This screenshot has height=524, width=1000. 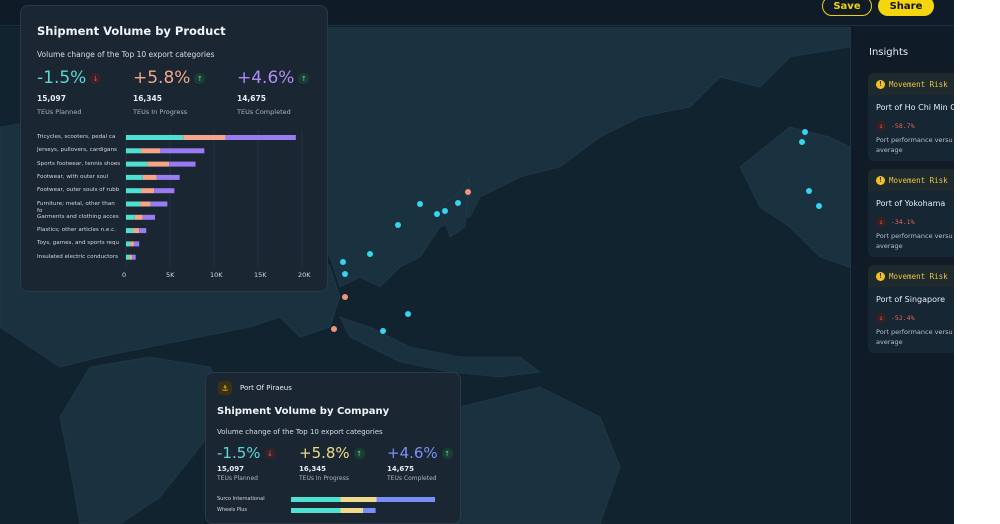 I want to click on warning-icon: !, so click(x=880, y=180).